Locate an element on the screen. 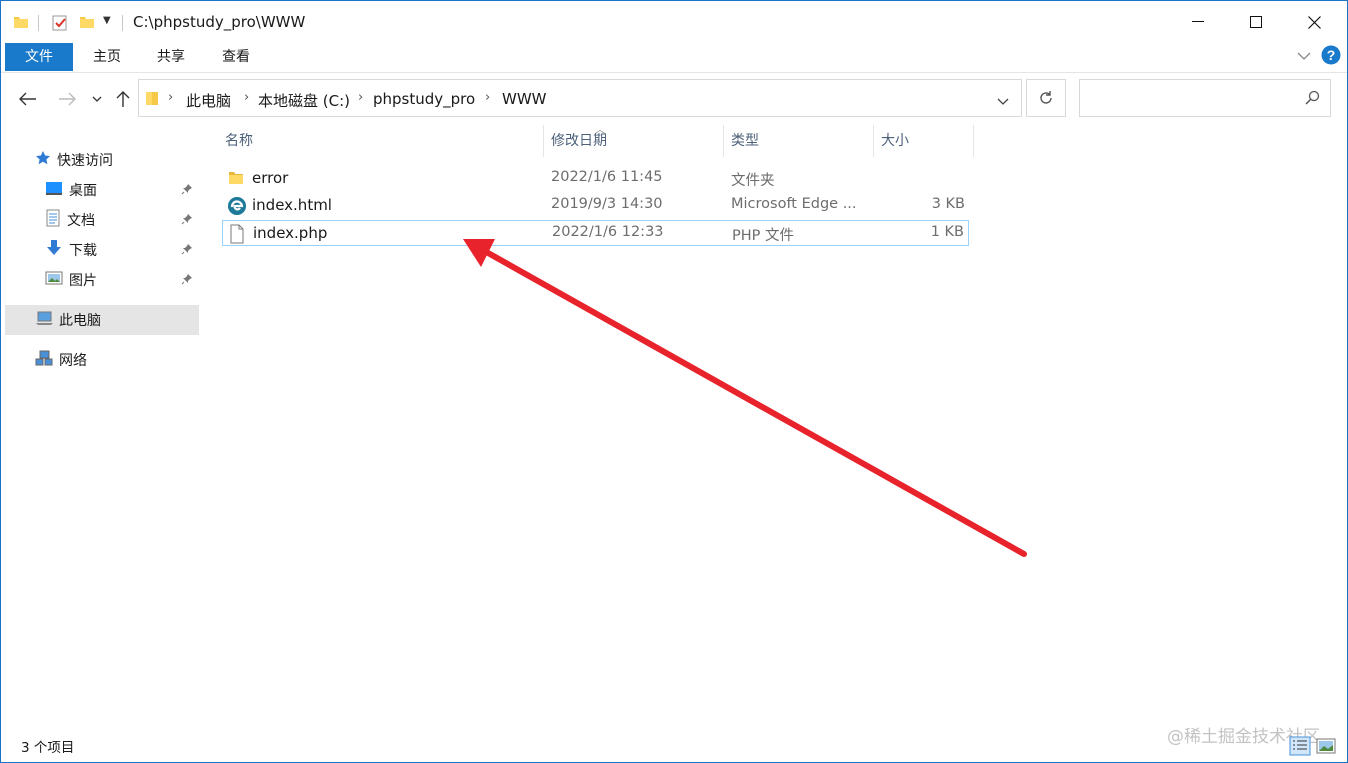 This screenshot has width=1348, height=763. item-count: 3 个项目 is located at coordinates (48, 748).